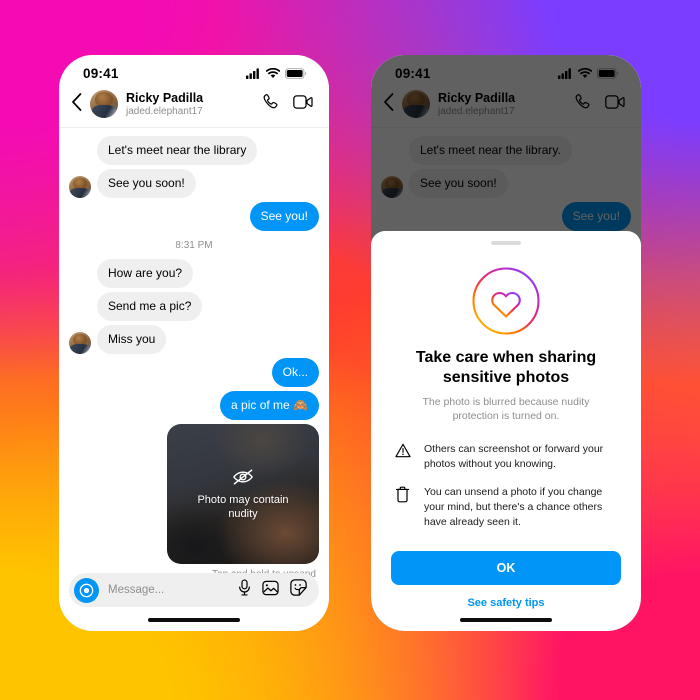 The width and height of the screenshot is (700, 700). What do you see at coordinates (403, 452) in the screenshot?
I see `warning-triangle-icon` at bounding box center [403, 452].